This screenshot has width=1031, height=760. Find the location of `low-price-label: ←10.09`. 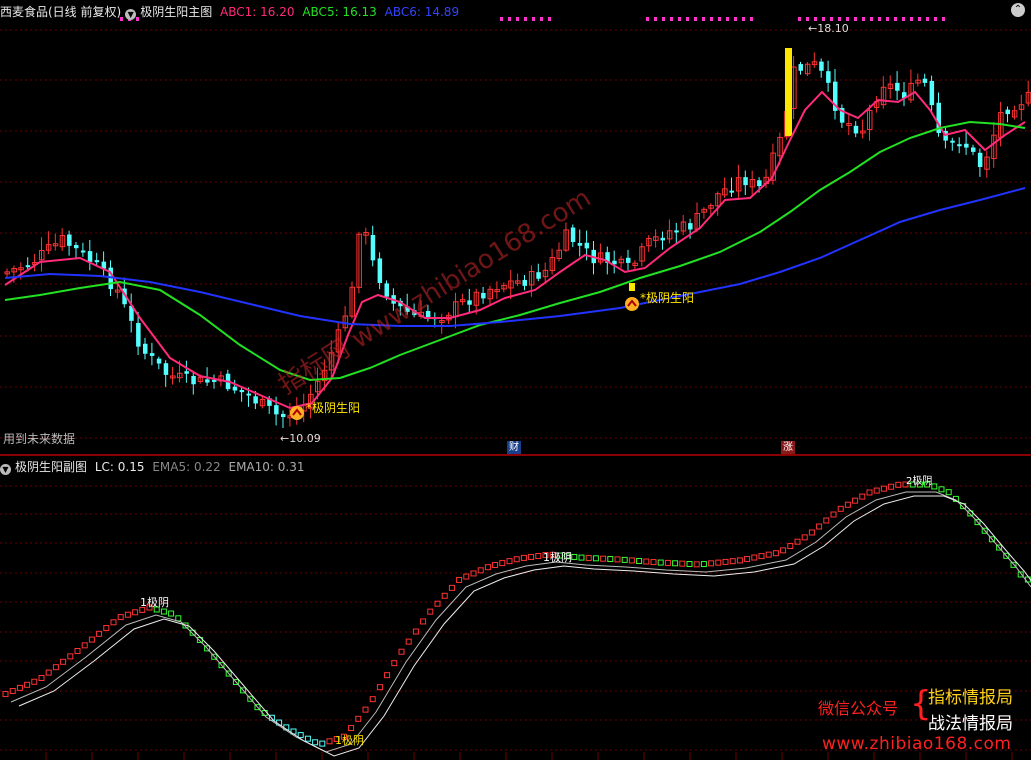

low-price-label: ←10.09 is located at coordinates (300, 438).